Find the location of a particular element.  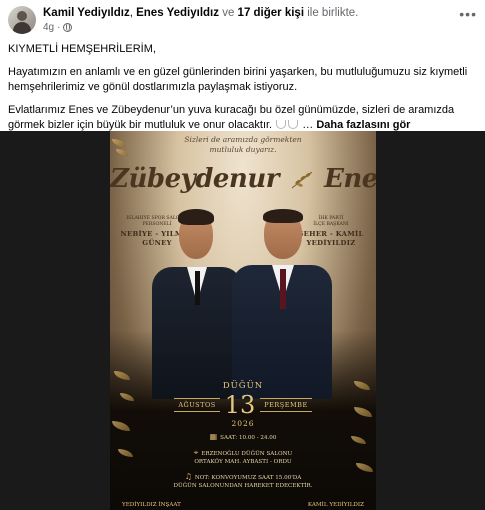

author-link-kamil: Kamil Yediyıldız is located at coordinates (86, 13).